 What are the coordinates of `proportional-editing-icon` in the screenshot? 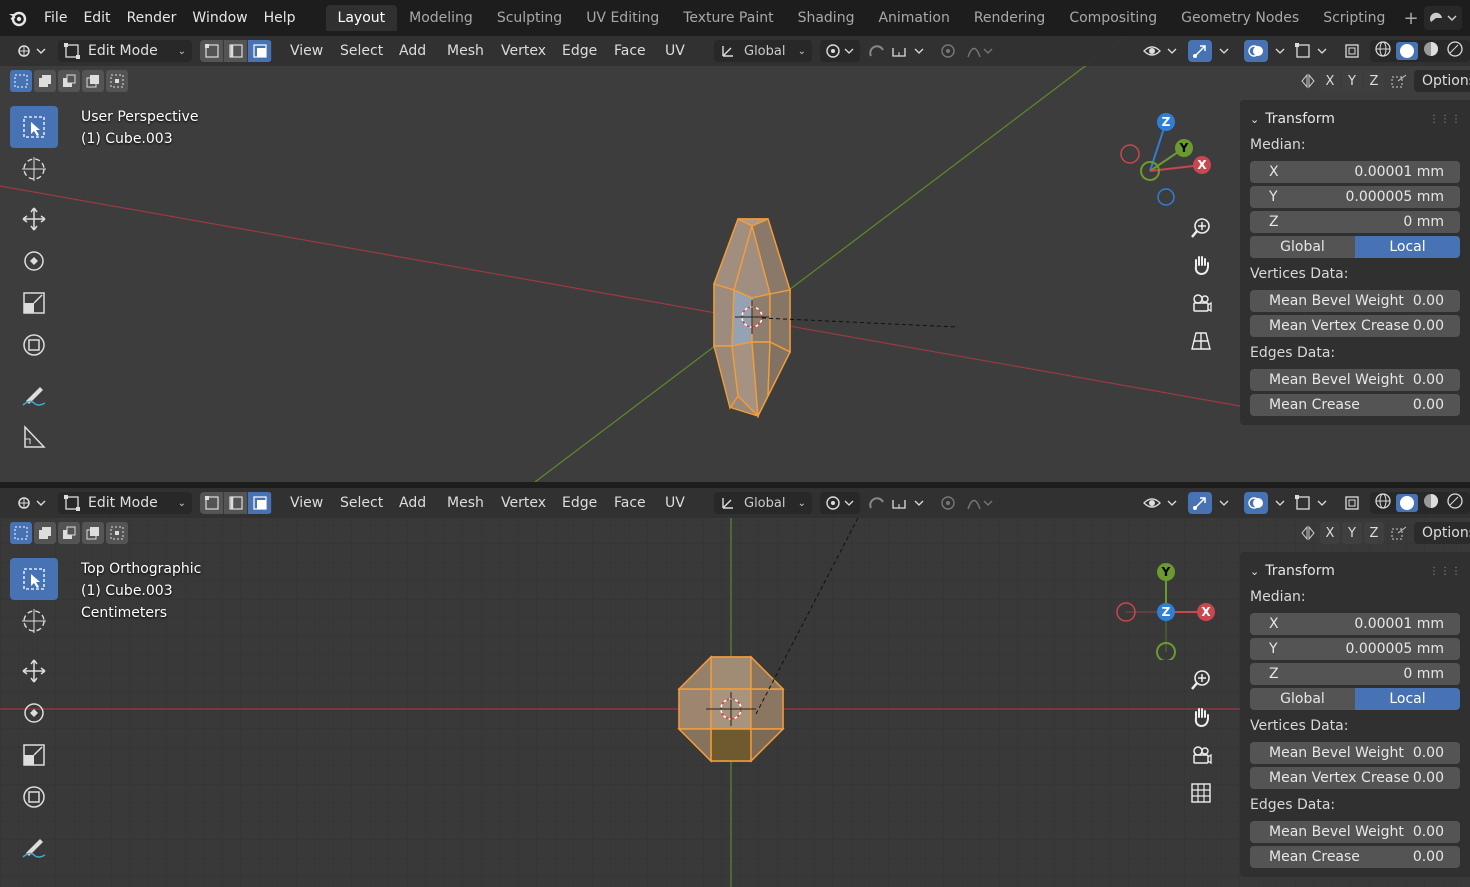 It's located at (966, 51).